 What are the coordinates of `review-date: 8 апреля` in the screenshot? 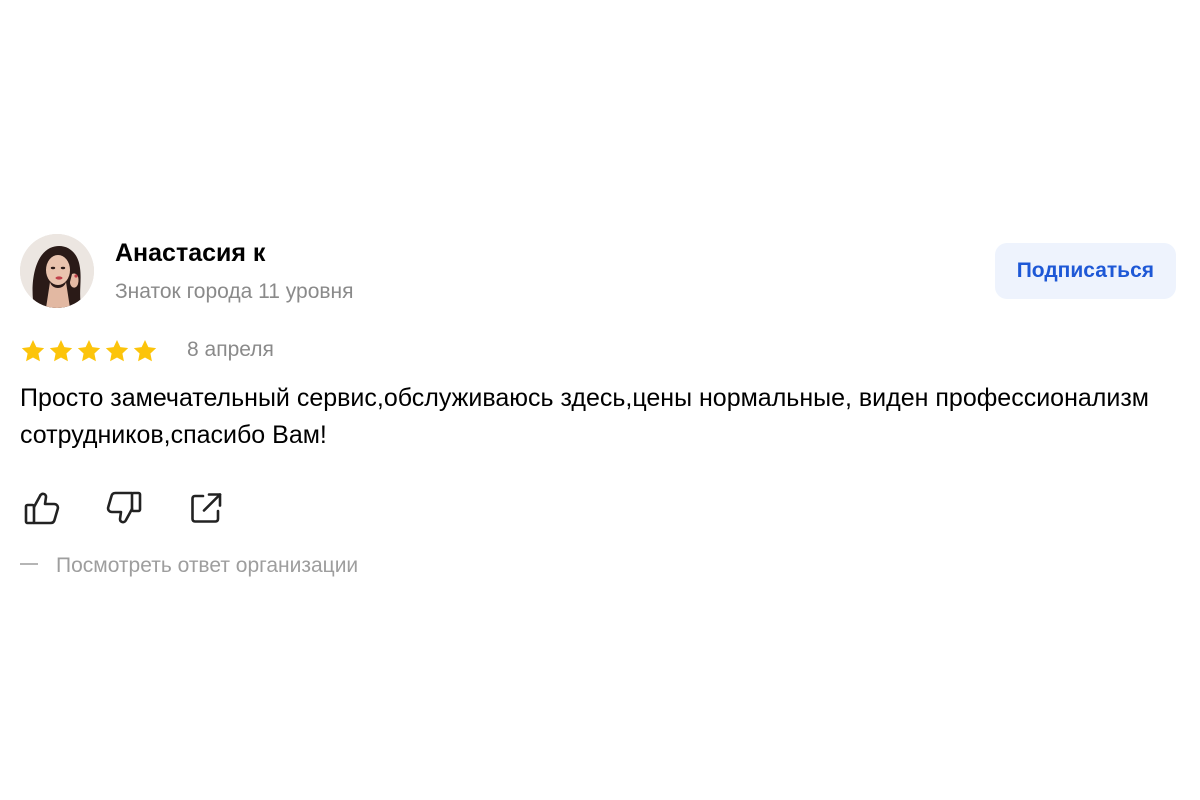 It's located at (230, 349).